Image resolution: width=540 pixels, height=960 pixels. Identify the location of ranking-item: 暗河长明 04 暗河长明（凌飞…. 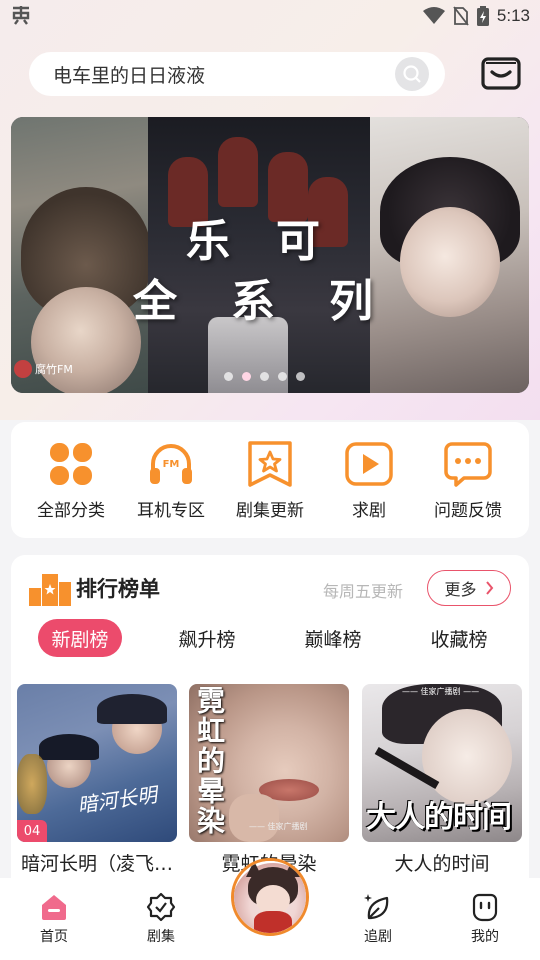
(97, 780).